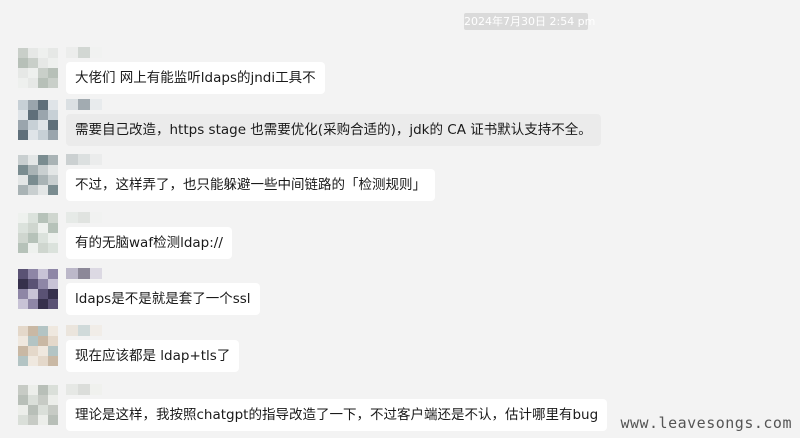  I want to click on message-bubble: 不过，这样弄了，也只能躲避一些中间链路的「检测规则」, so click(250, 185).